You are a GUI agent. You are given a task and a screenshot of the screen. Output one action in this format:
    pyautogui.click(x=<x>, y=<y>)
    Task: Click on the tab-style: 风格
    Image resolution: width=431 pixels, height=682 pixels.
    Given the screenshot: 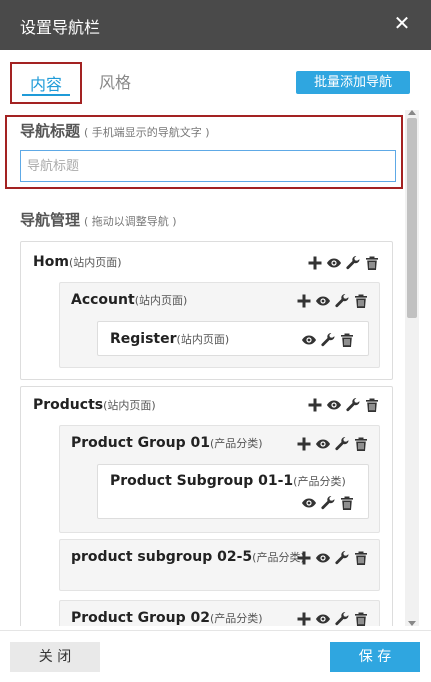 What is the action you would take?
    pyautogui.click(x=115, y=83)
    